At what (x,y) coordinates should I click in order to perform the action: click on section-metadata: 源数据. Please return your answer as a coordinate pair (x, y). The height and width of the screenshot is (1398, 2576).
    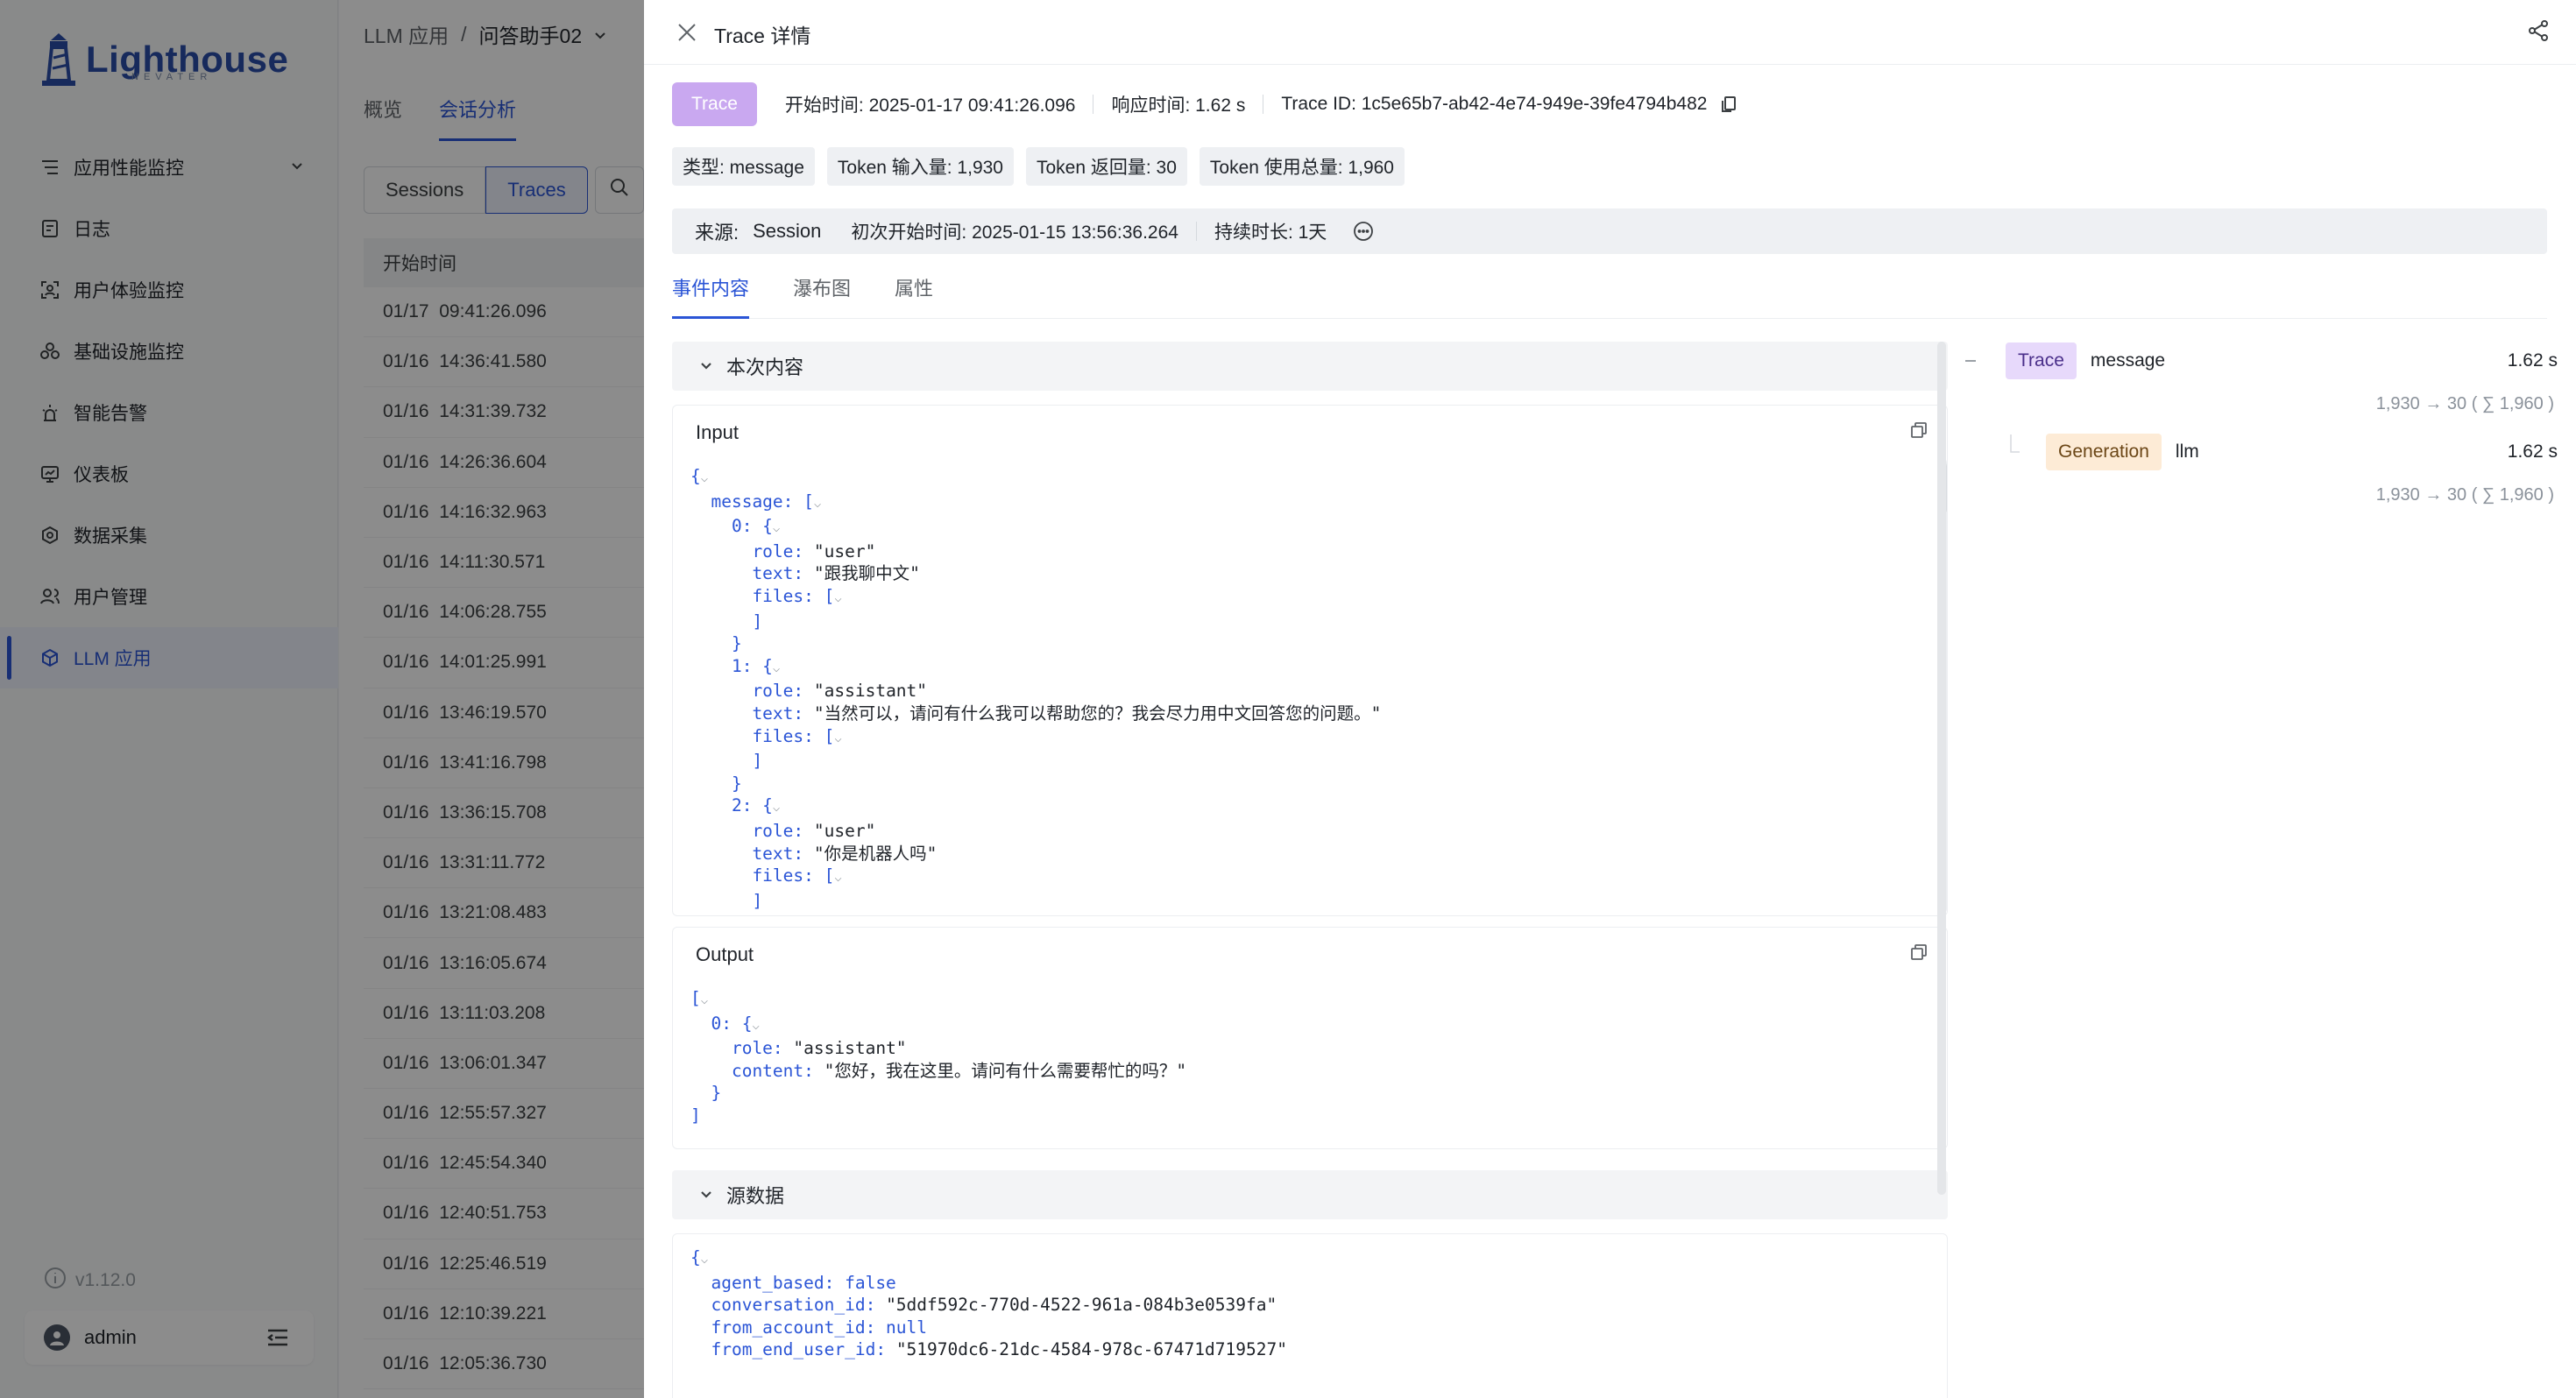
    Looking at the image, I should click on (1310, 1194).